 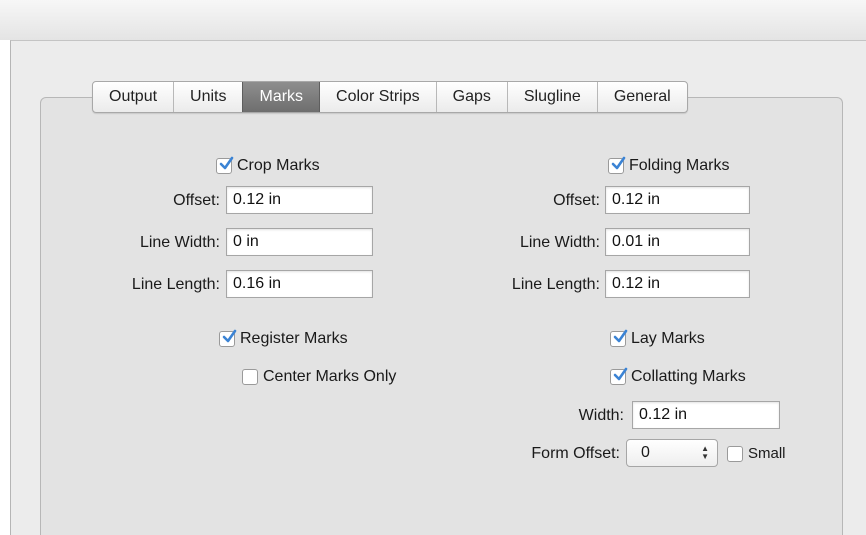 I want to click on crop-line-width-field, so click(x=299, y=242).